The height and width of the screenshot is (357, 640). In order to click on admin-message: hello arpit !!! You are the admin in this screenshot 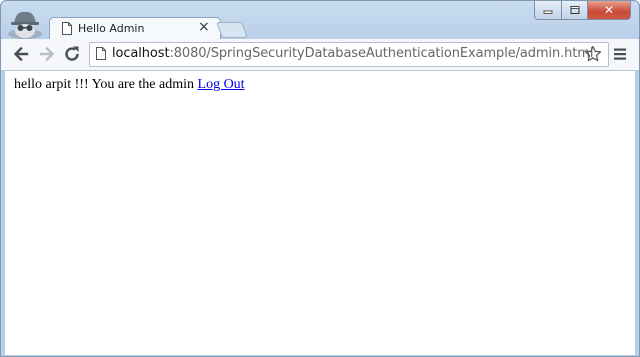, I will do `click(106, 84)`.